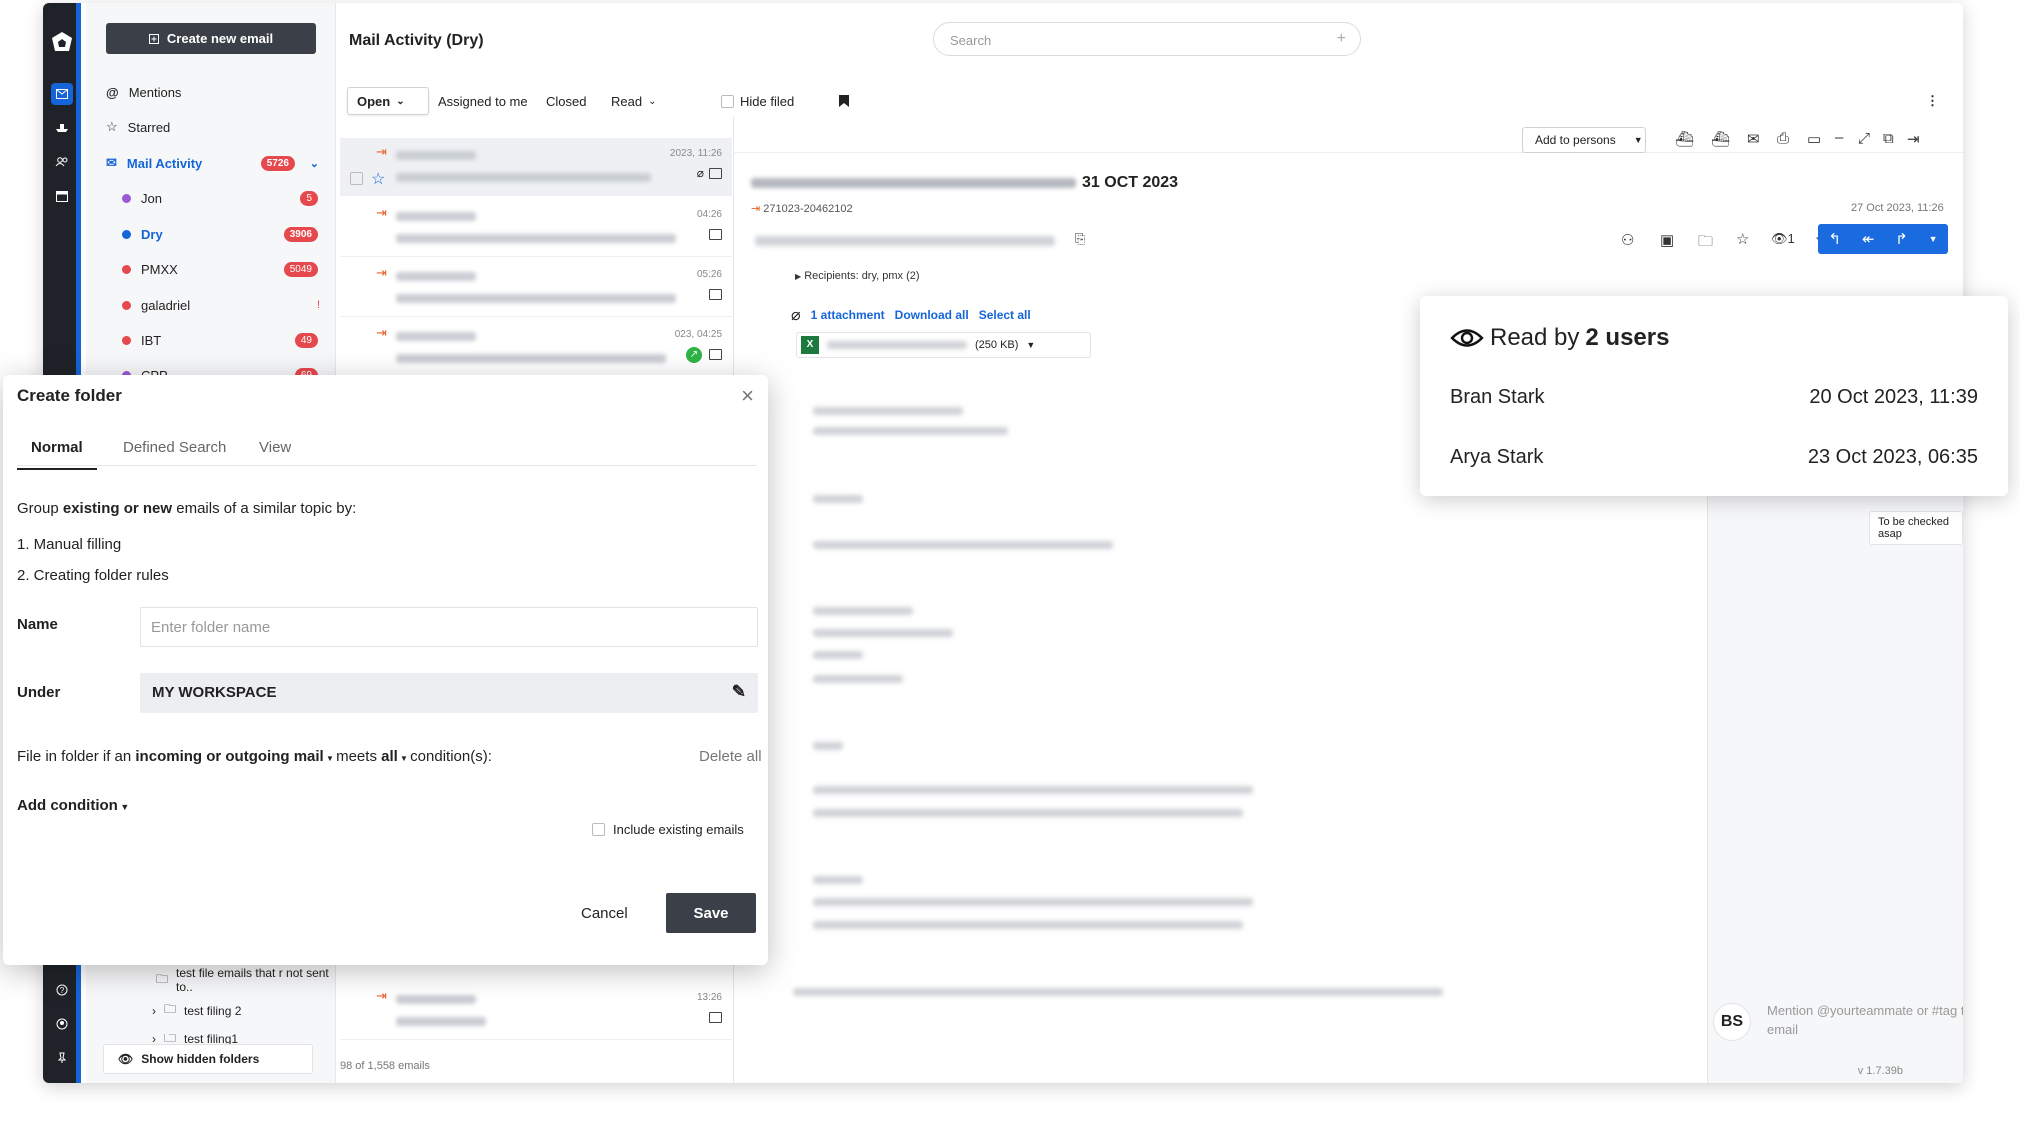  Describe the element at coordinates (932, 315) in the screenshot. I see `download-all-link: Download all` at that location.